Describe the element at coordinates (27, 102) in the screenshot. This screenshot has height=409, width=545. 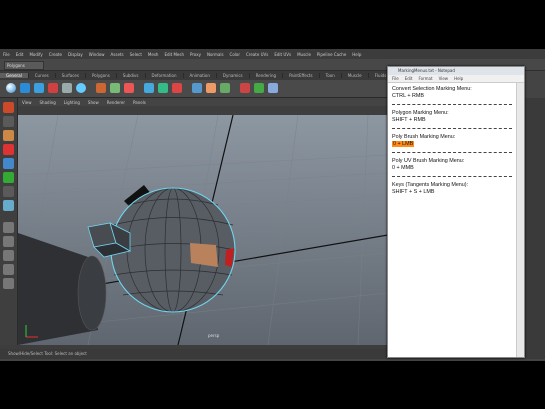
I see `vp-menu-view: View` at that location.